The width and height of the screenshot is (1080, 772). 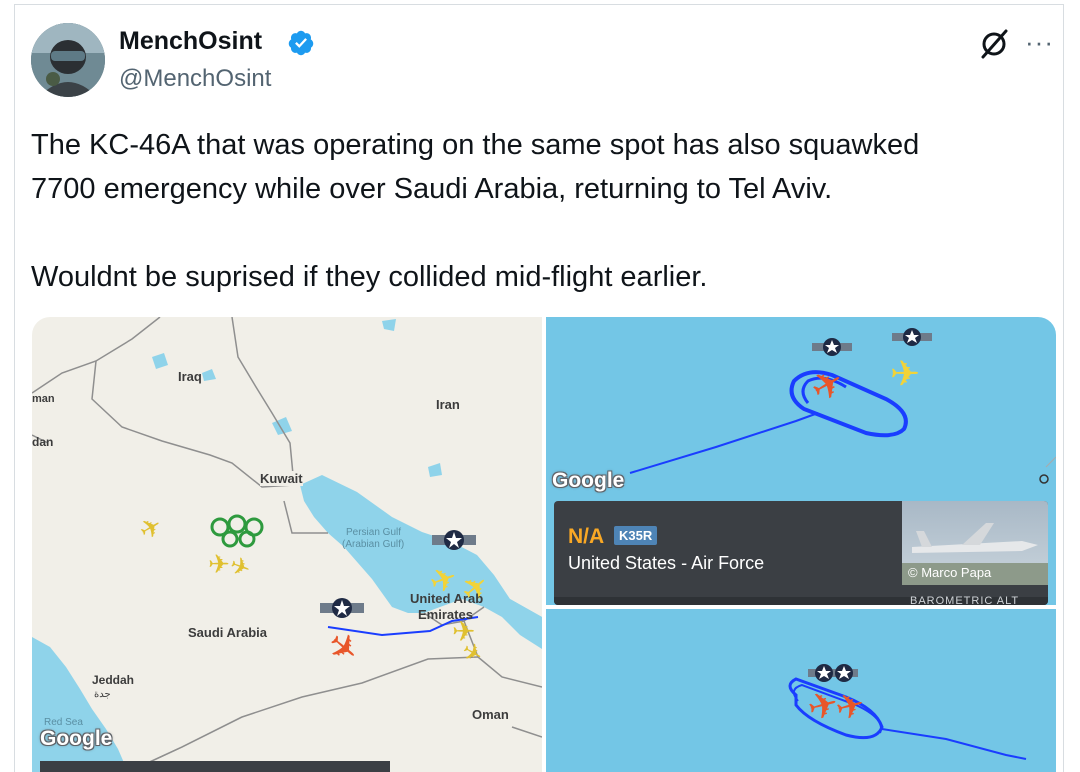 What do you see at coordinates (195, 79) in the screenshot?
I see `author-handle: @MenchOsint` at bounding box center [195, 79].